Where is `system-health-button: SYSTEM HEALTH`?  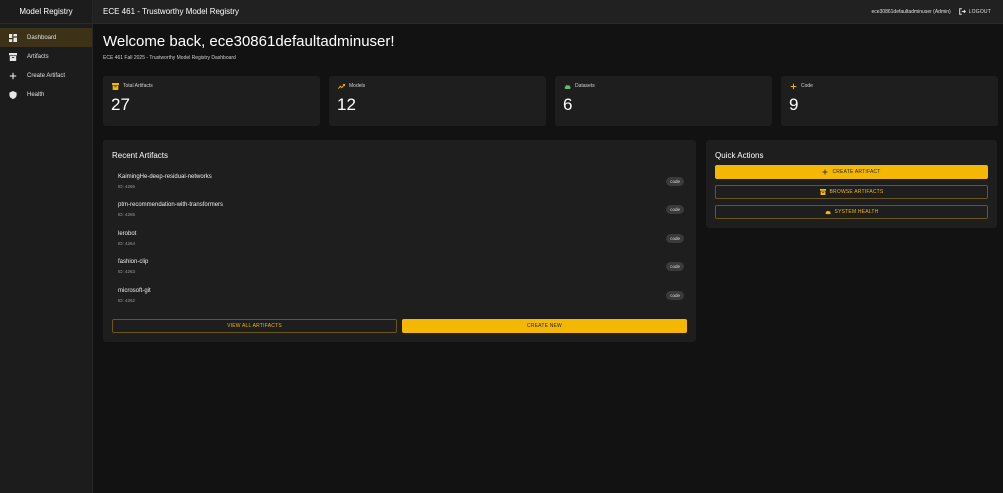 system-health-button: SYSTEM HEALTH is located at coordinates (851, 212).